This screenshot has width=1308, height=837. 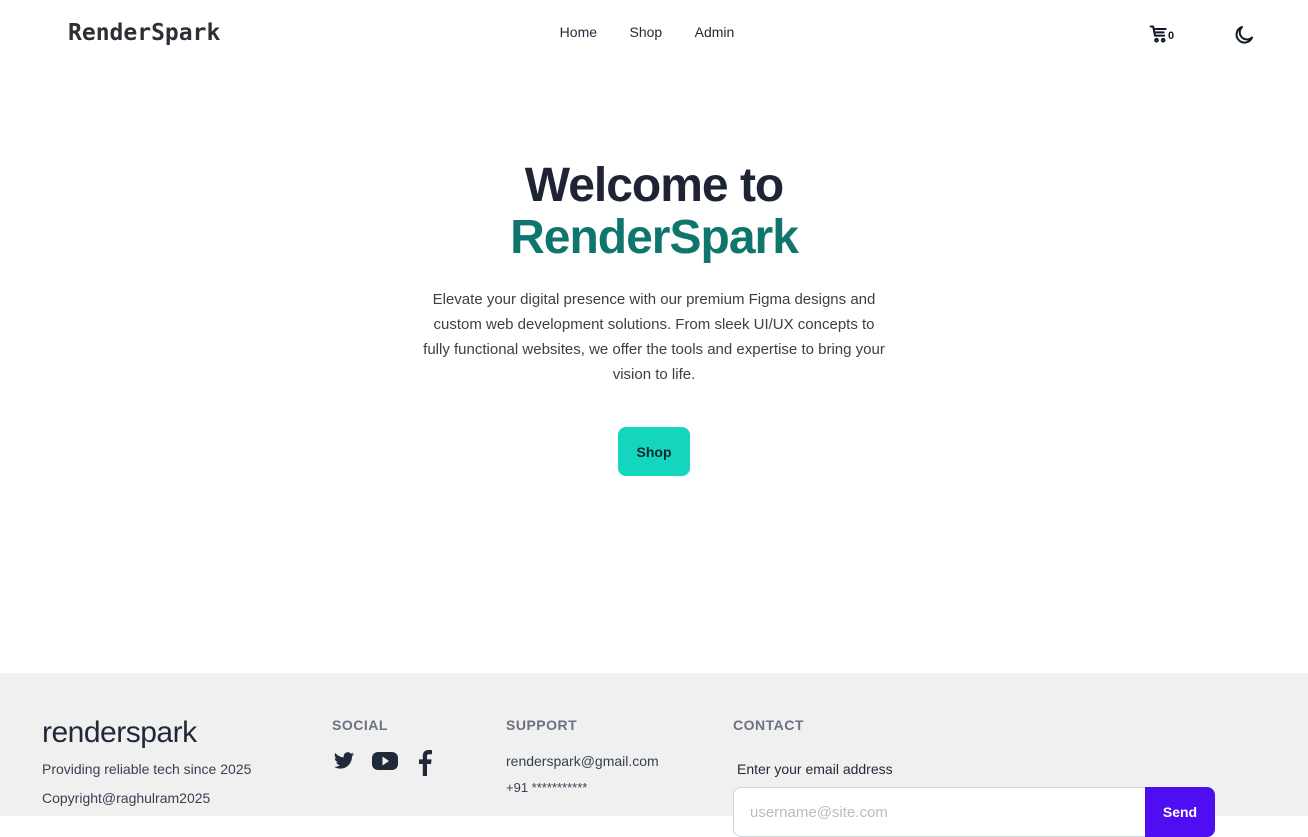 I want to click on navbar: RenderSpark Home Shop Admin 0, so click(x=654, y=35).